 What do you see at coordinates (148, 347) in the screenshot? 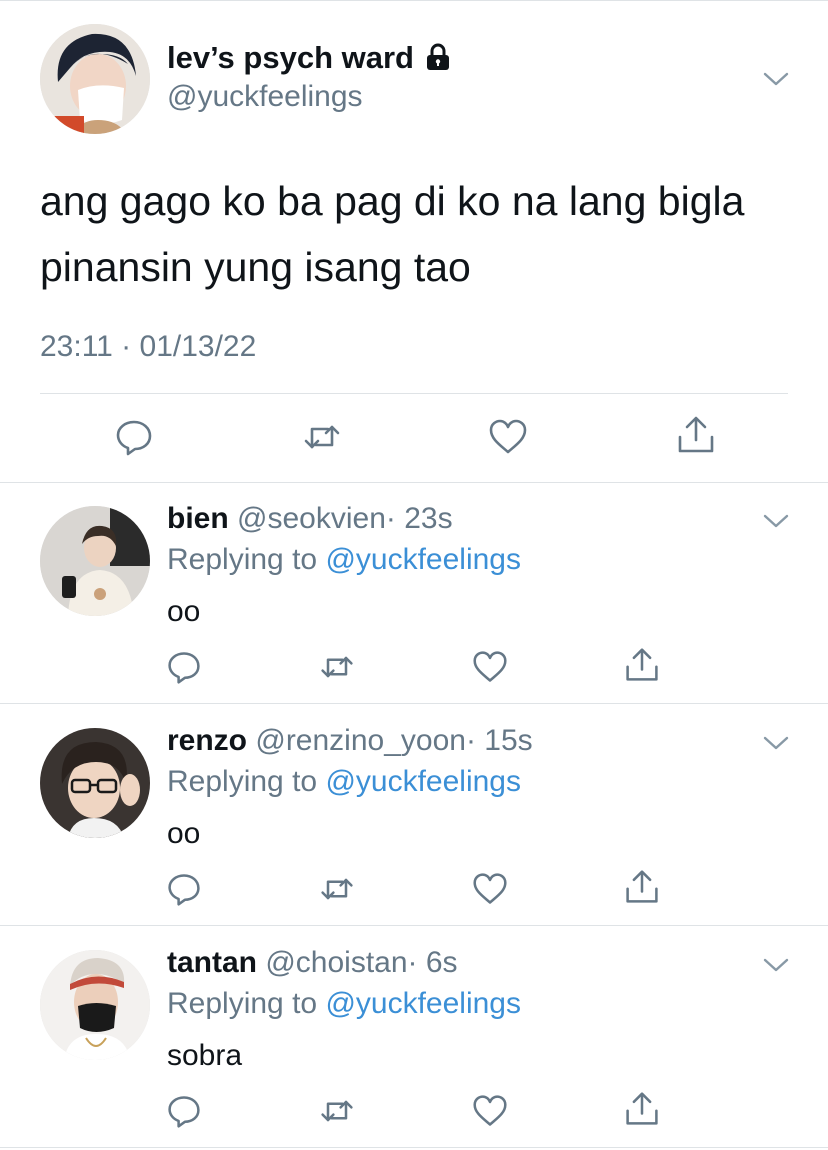
I see `tweet-timestamp: 23:11 · 01/13/22` at bounding box center [148, 347].